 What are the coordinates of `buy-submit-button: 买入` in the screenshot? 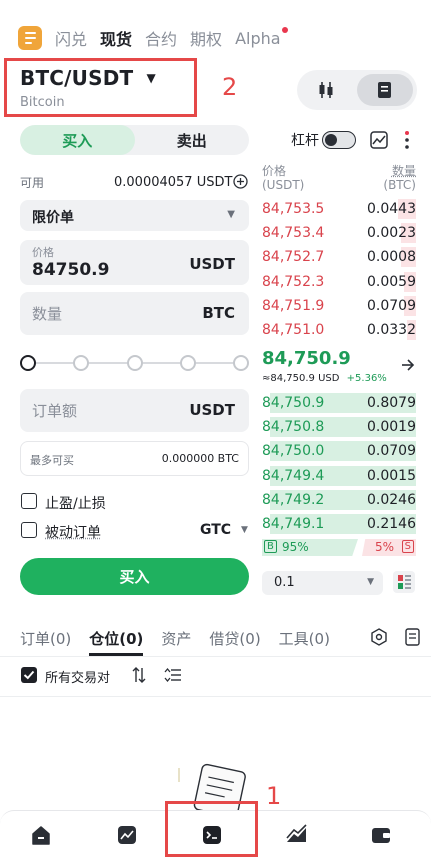 It's located at (134, 576).